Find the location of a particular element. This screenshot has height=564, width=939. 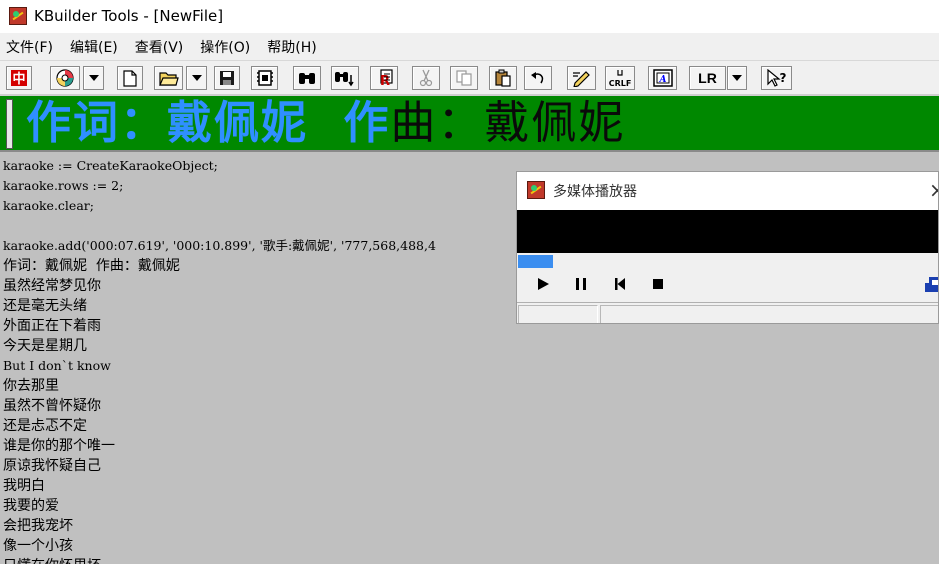

editor-line: 谁是你的那个唯一 is located at coordinates (59, 446).